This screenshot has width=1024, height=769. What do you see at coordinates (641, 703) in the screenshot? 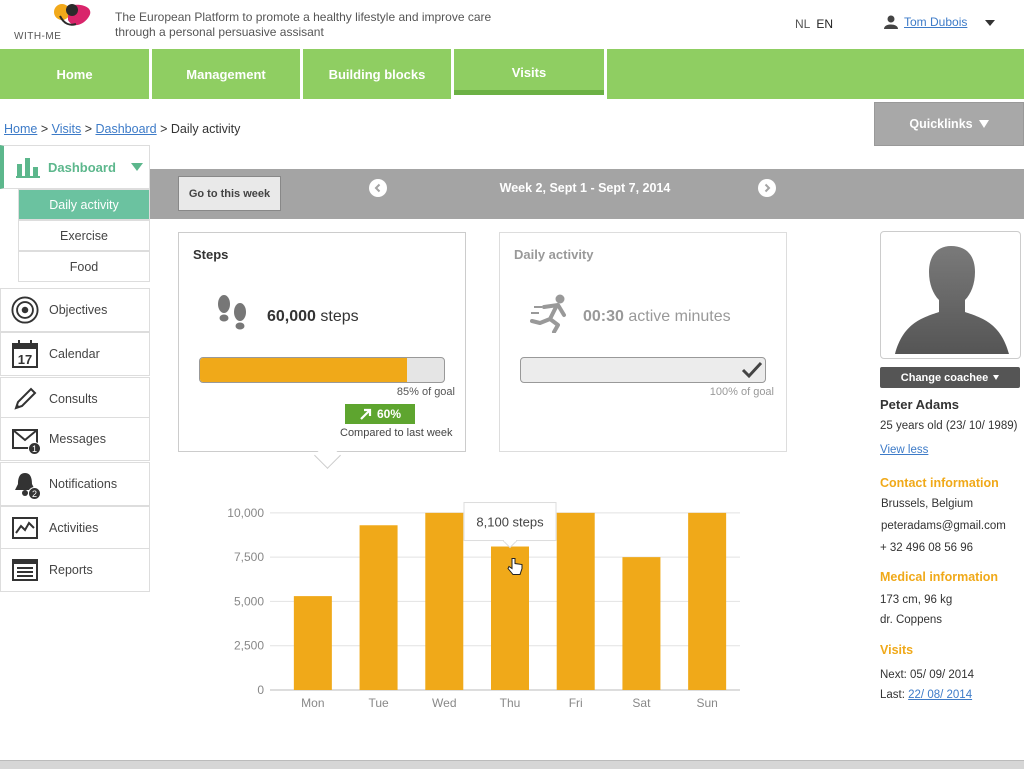
I see `x-tick-label: Sat` at bounding box center [641, 703].